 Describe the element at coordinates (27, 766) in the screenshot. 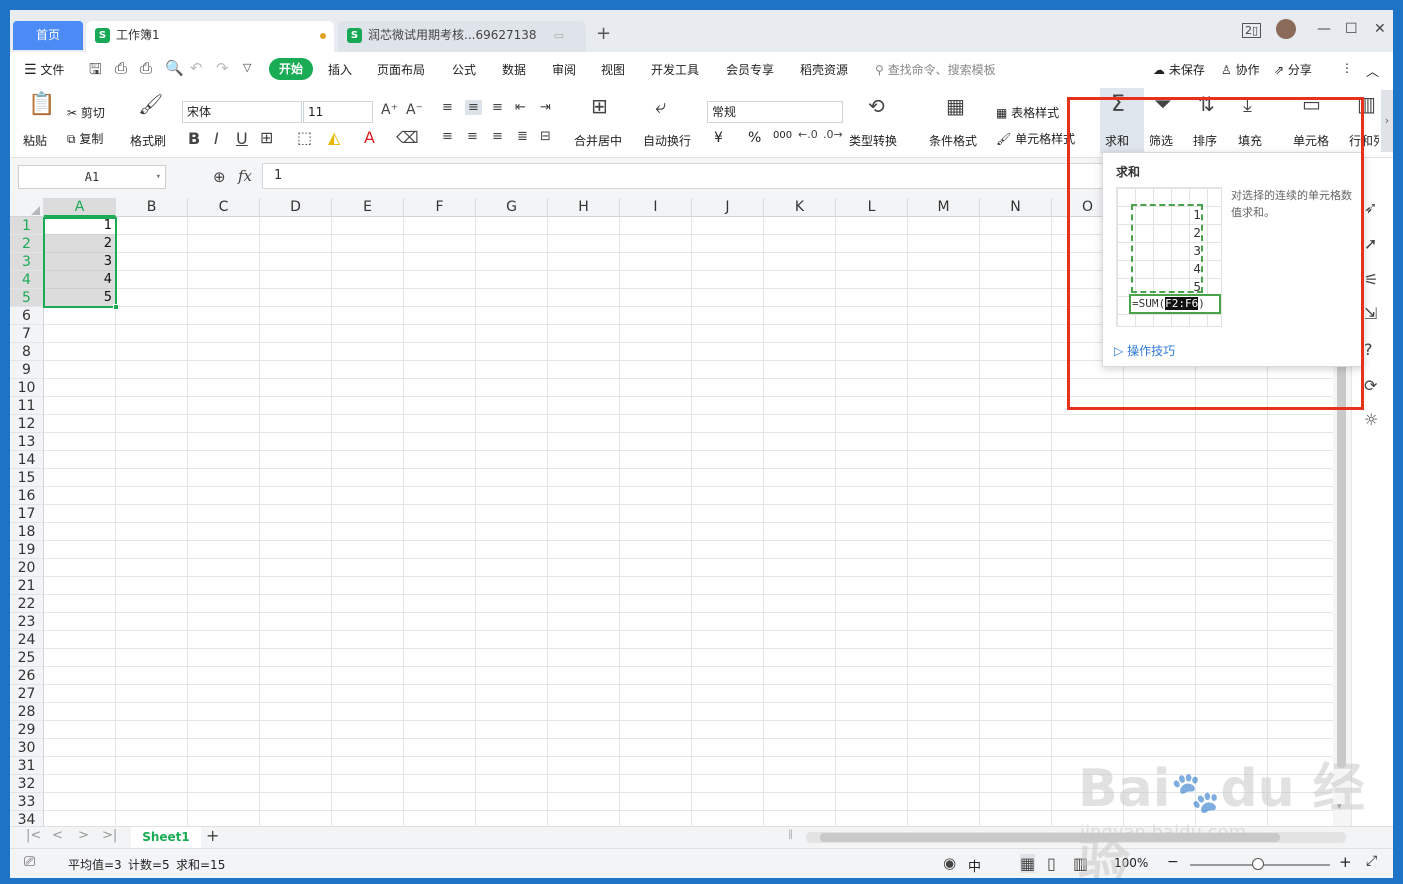

I see `row-header-31: 31` at that location.